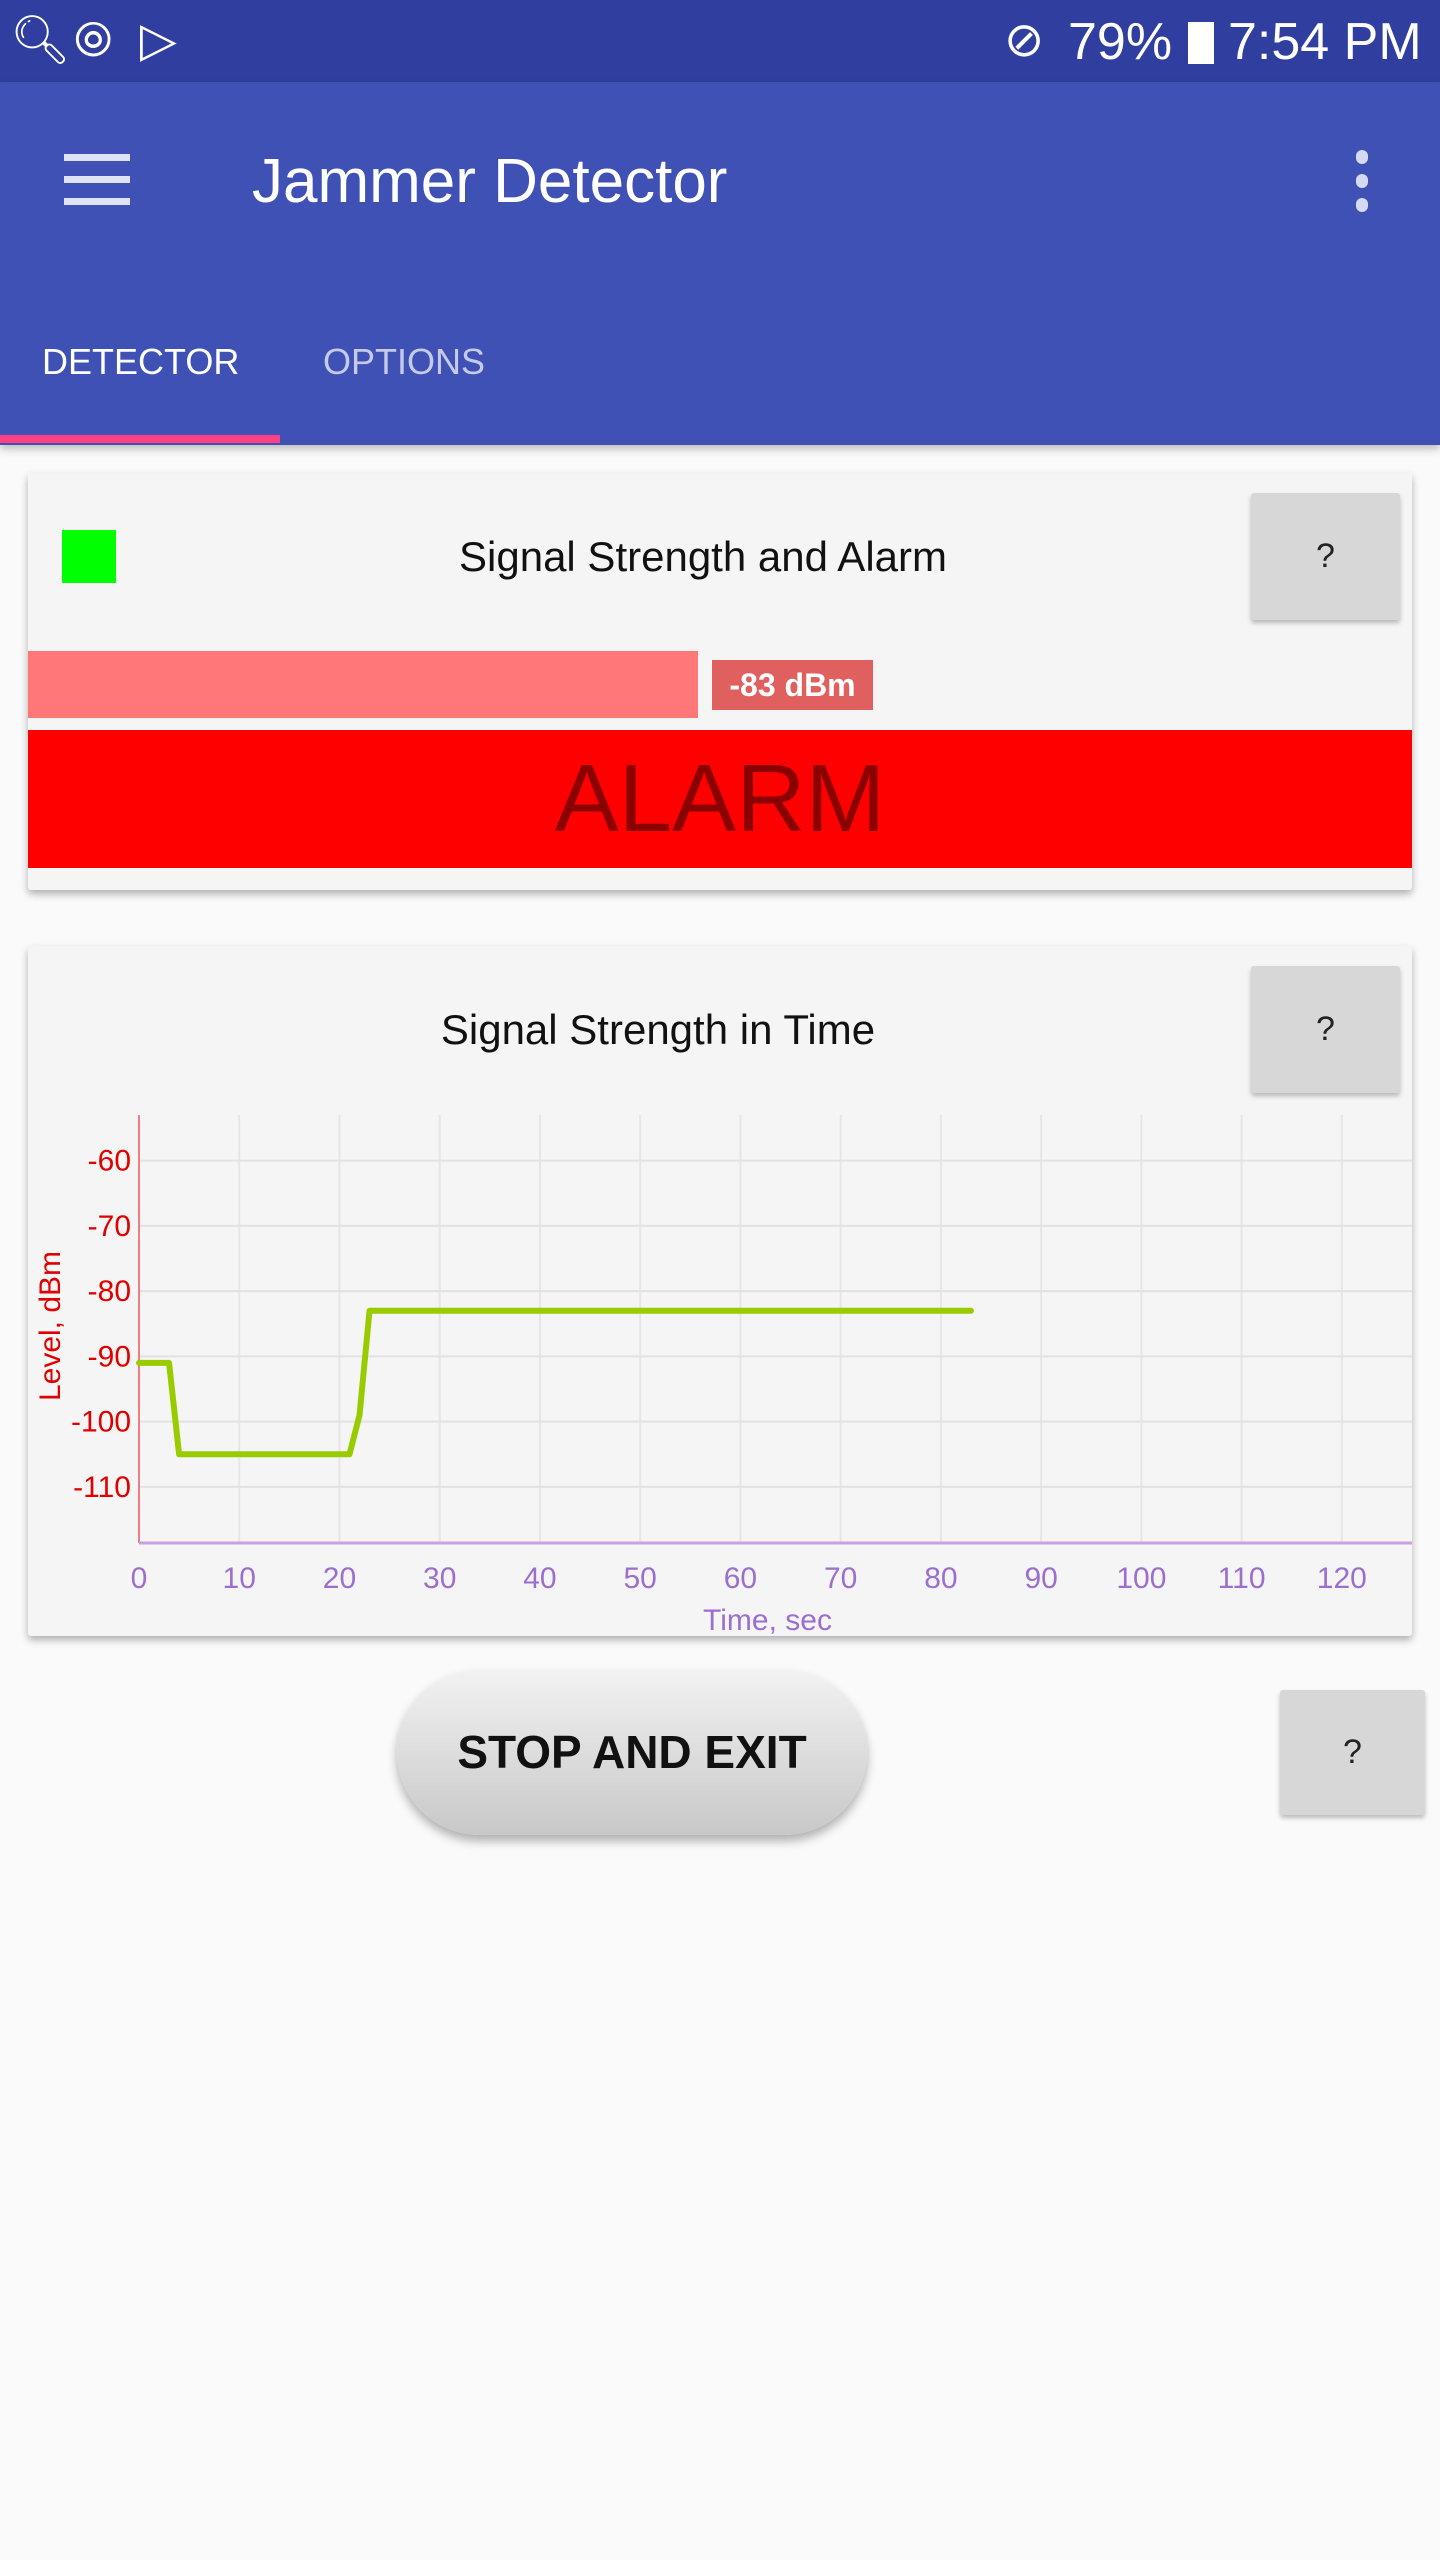 This screenshot has height=2560, width=1440. Describe the element at coordinates (632, 1752) in the screenshot. I see `stop-and-exit-button: STOP AND EXIT` at that location.